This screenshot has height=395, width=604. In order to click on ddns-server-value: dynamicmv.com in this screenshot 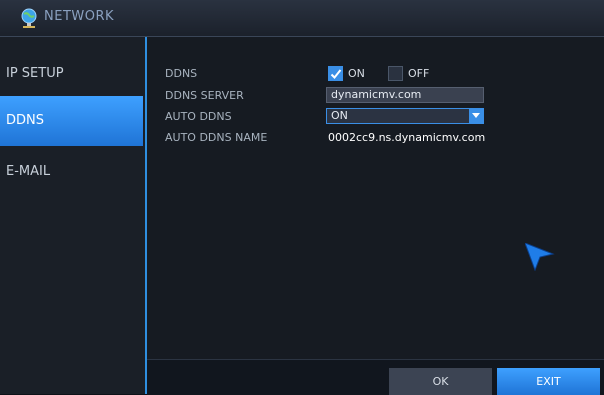, I will do `click(376, 94)`.